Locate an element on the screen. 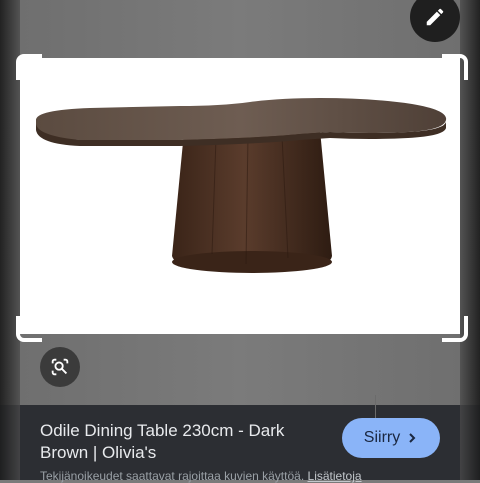  goto-button: Siirry is located at coordinates (391, 438).